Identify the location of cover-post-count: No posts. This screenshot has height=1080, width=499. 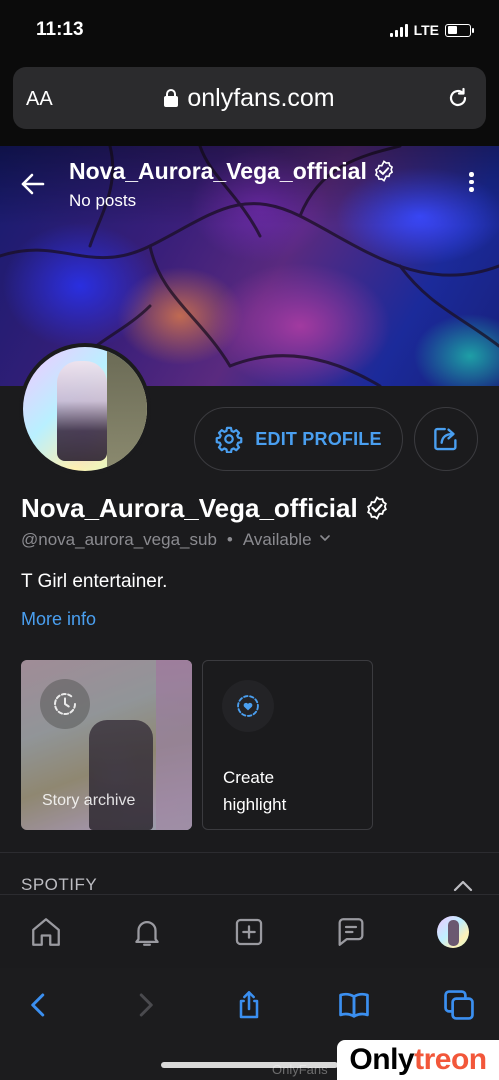
(103, 200).